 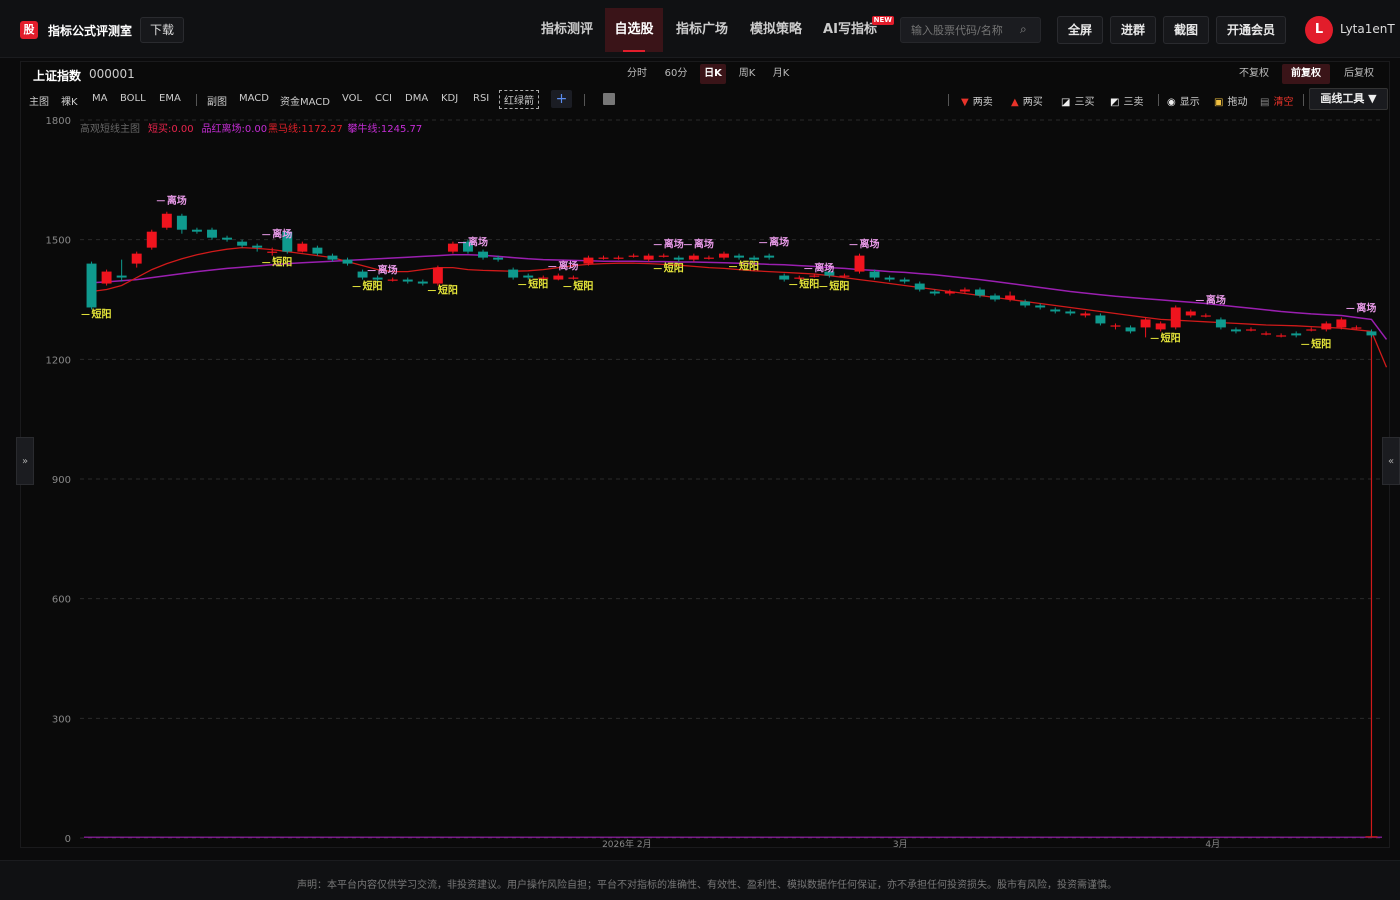 What do you see at coordinates (58, 121) in the screenshot?
I see `y-tick-label: 1800` at bounding box center [58, 121].